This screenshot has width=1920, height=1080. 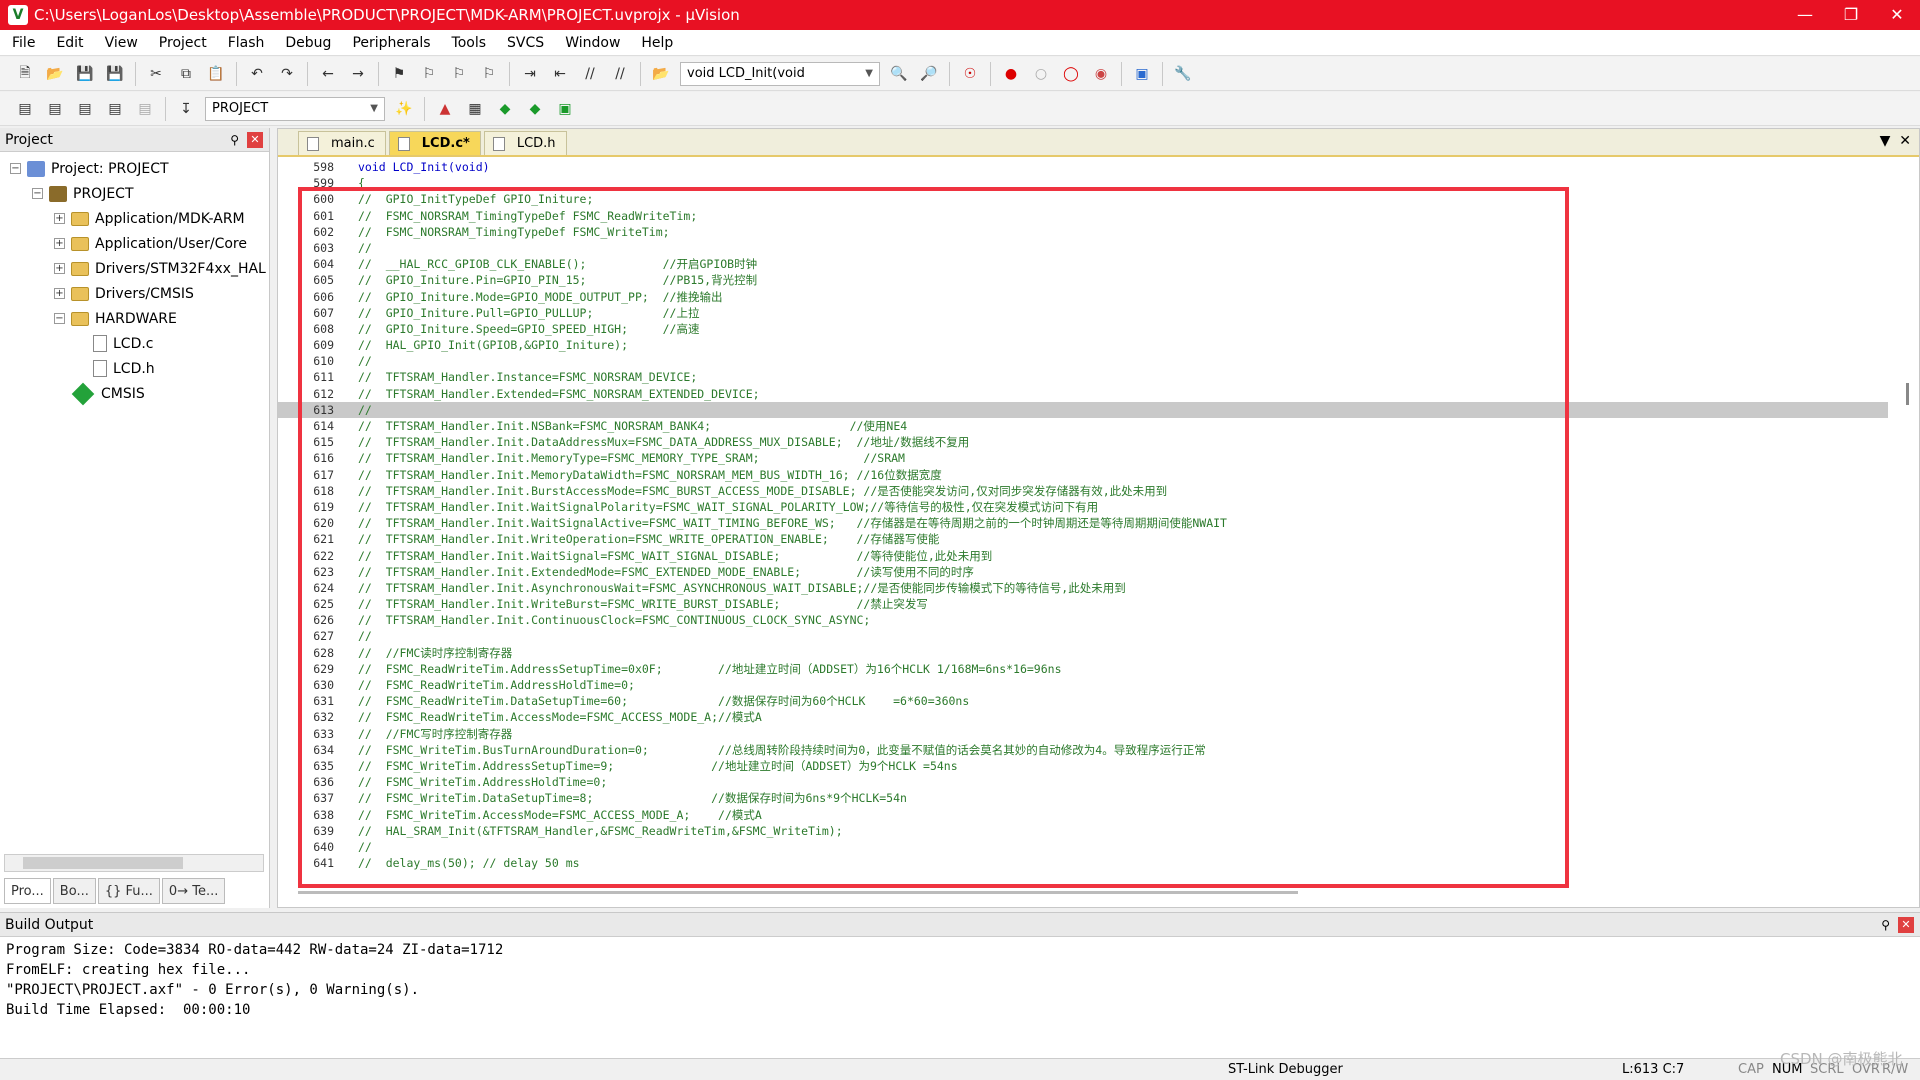 What do you see at coordinates (970, 74) in the screenshot?
I see `debug-session-icon: ☉` at bounding box center [970, 74].